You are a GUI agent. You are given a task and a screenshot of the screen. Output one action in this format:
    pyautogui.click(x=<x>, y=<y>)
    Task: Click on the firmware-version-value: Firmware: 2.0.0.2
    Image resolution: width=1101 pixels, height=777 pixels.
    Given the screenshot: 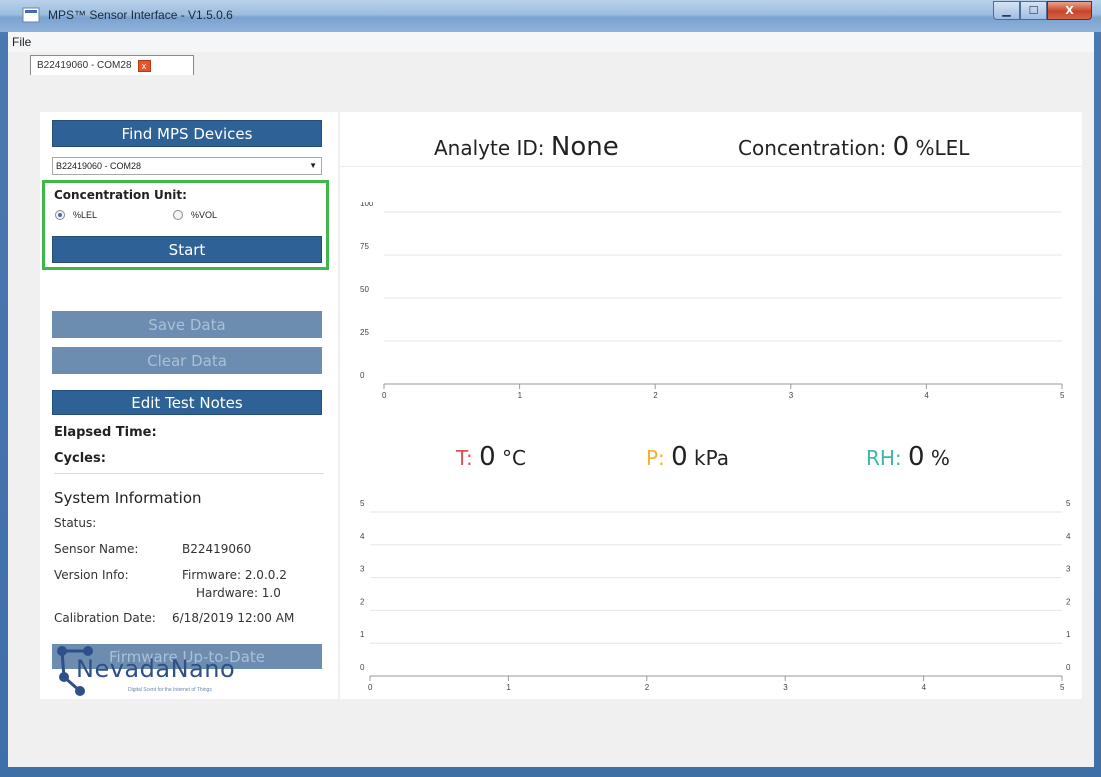 What is the action you would take?
    pyautogui.click(x=234, y=575)
    